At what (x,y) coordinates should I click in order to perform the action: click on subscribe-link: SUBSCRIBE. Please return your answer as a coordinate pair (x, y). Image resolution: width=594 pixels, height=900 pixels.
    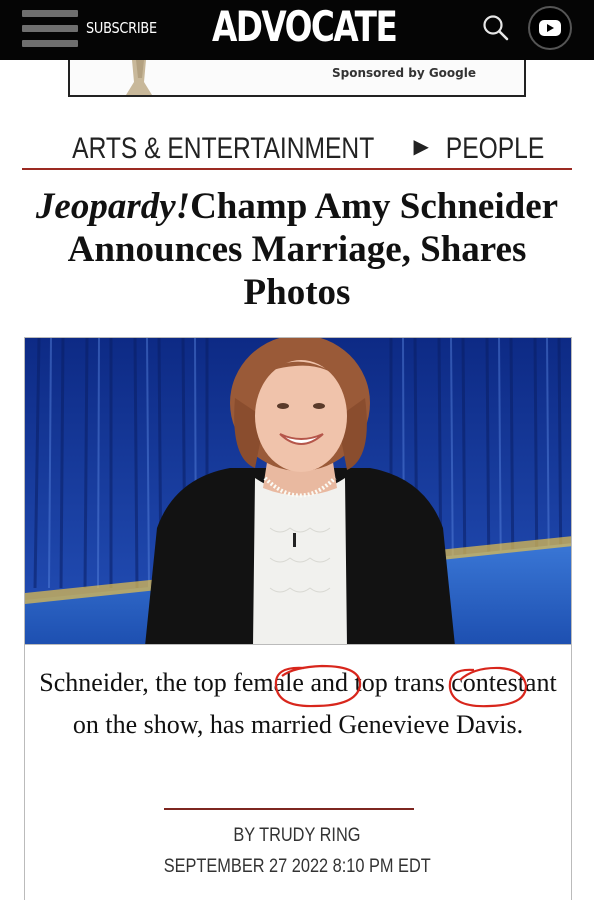
    Looking at the image, I should click on (121, 28).